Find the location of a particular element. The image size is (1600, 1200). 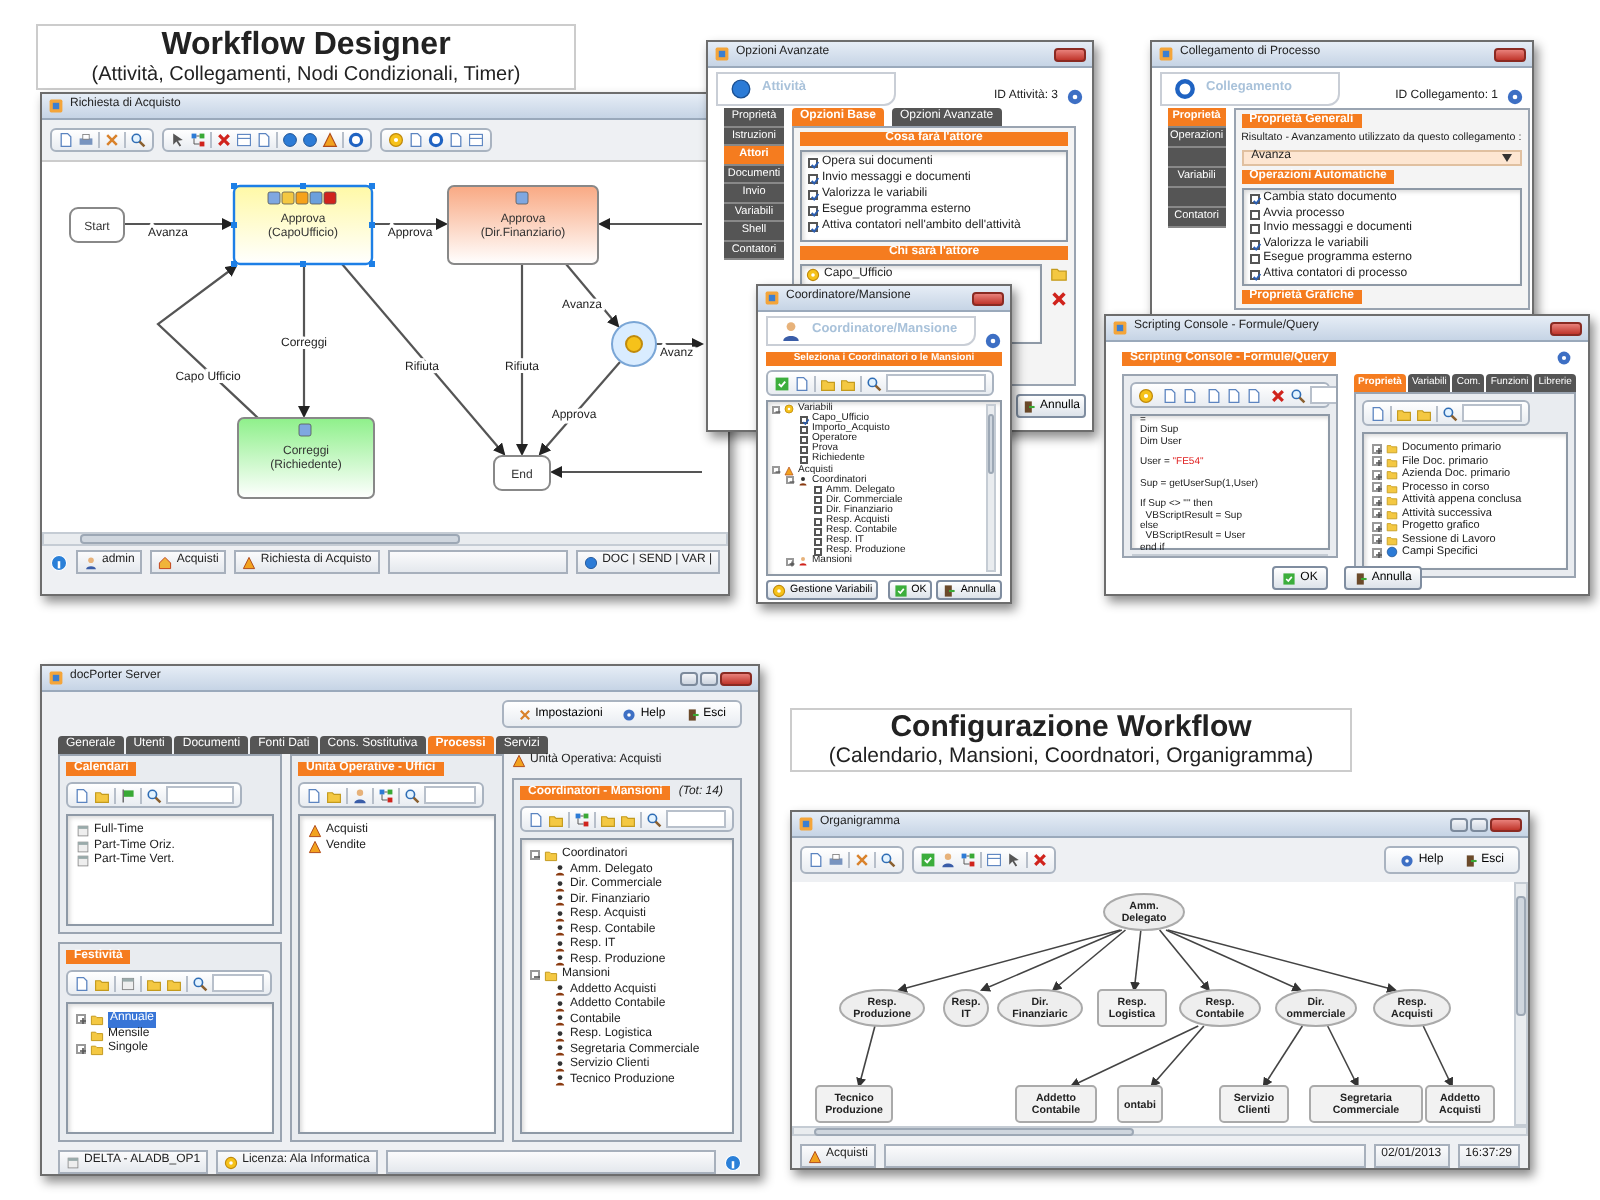

caption-subtitle: (Calendario, Mansioni, Coordnatori, Organigramma) is located at coordinates (1071, 757).